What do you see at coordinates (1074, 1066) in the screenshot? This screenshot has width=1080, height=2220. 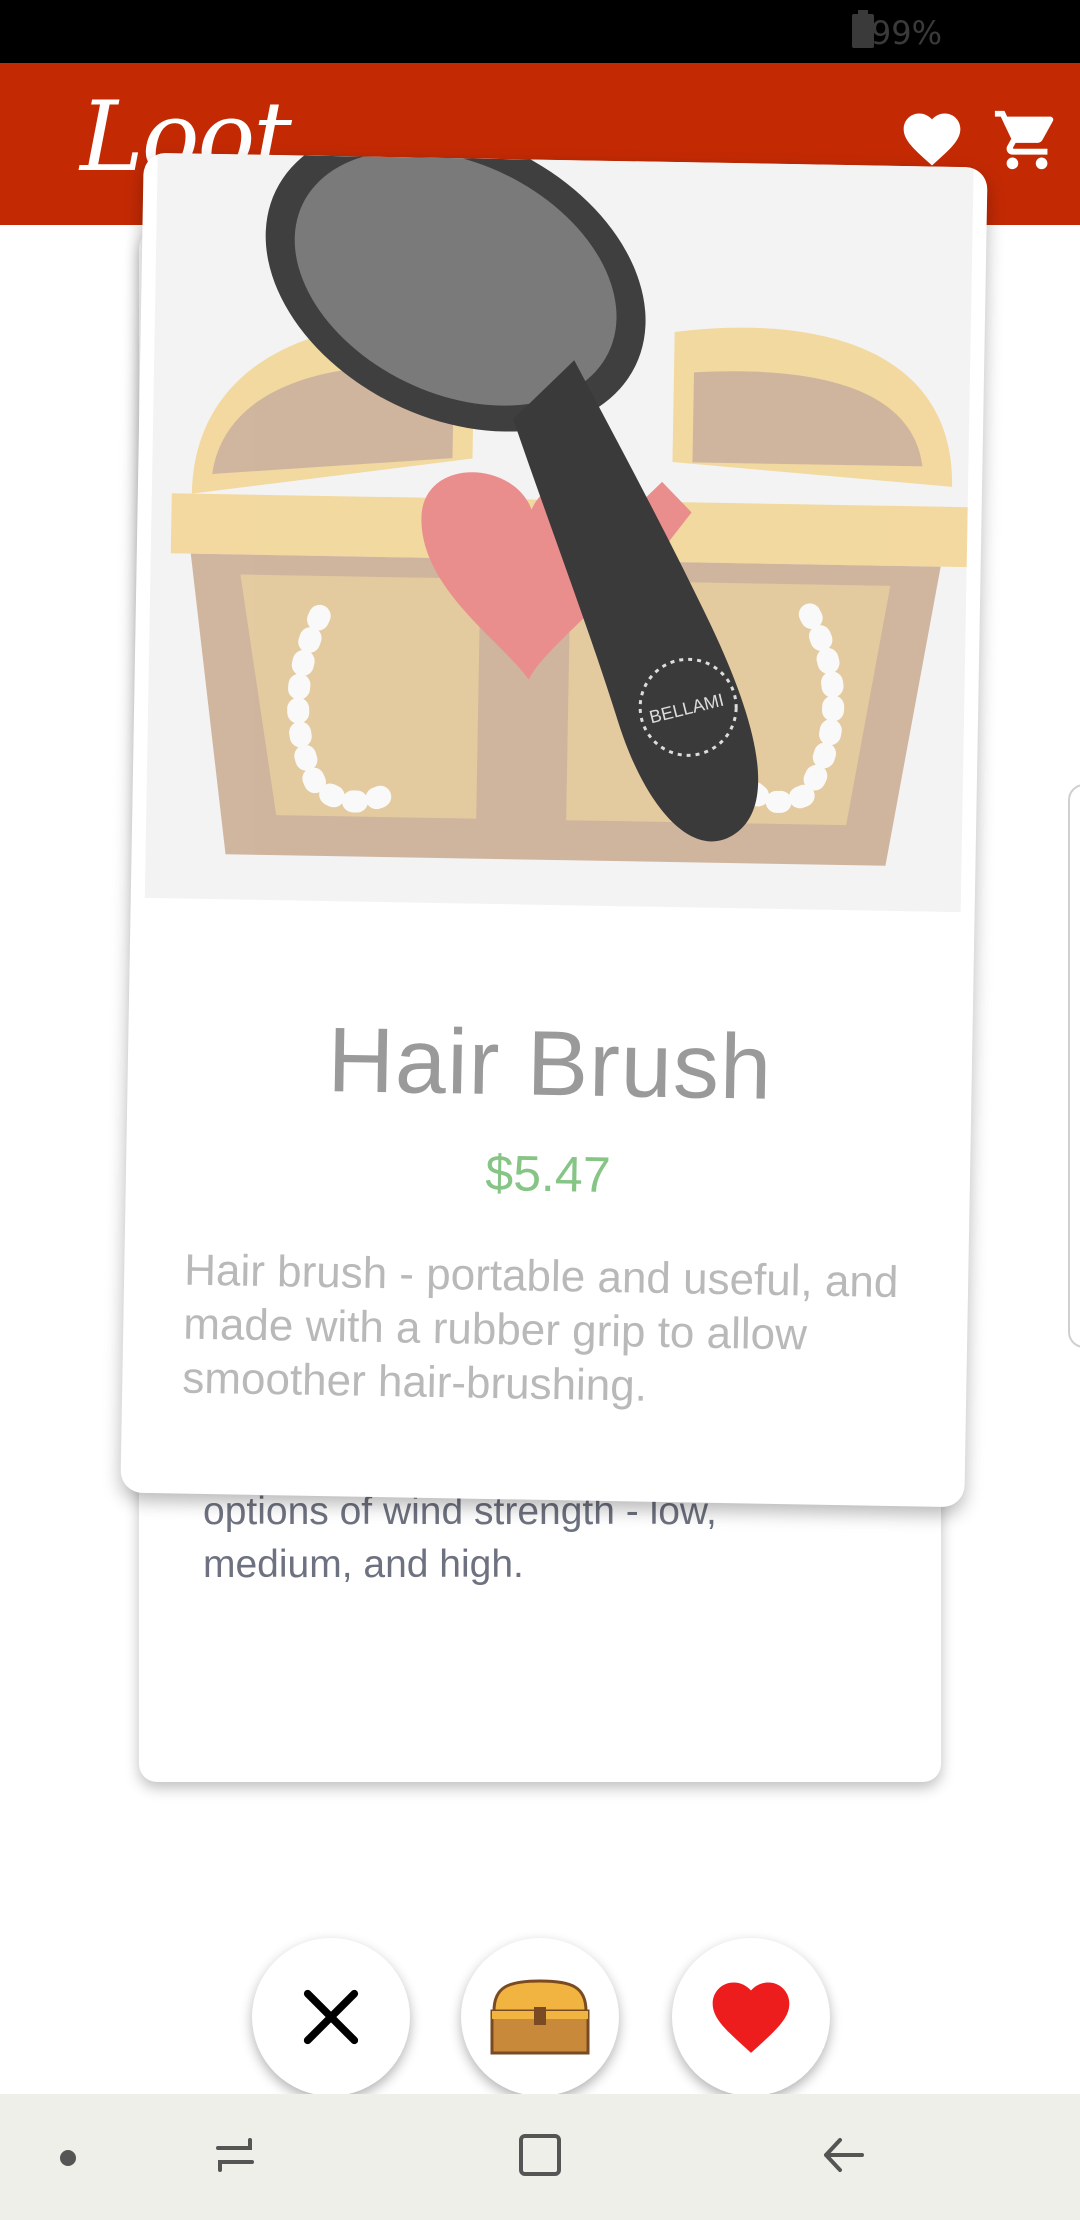 I see `next-card-edge` at bounding box center [1074, 1066].